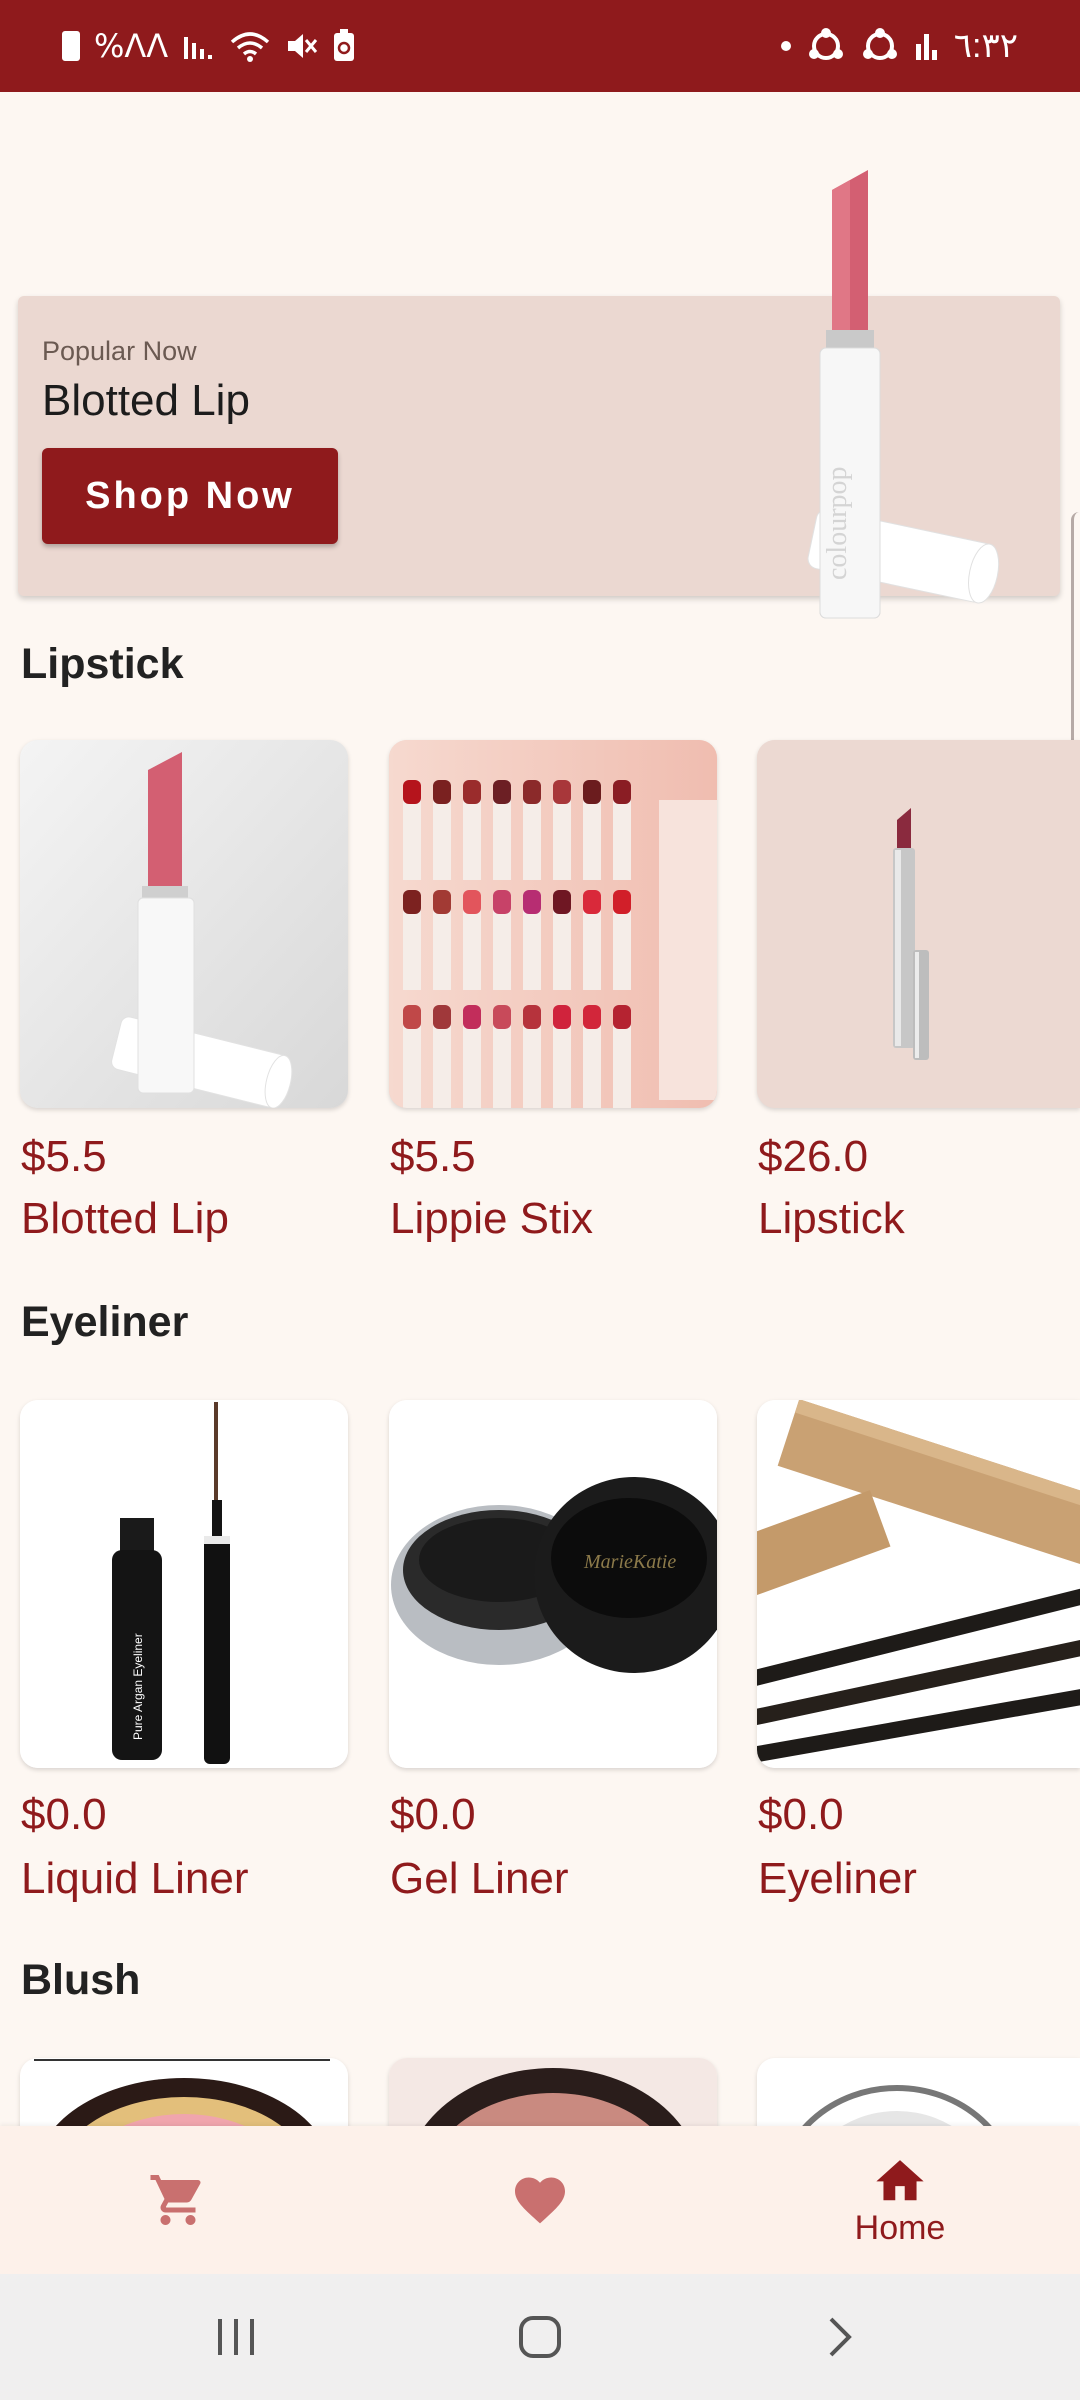 Image resolution: width=1080 pixels, height=2400 pixels. Describe the element at coordinates (303, 46) in the screenshot. I see `mute-icon` at that location.